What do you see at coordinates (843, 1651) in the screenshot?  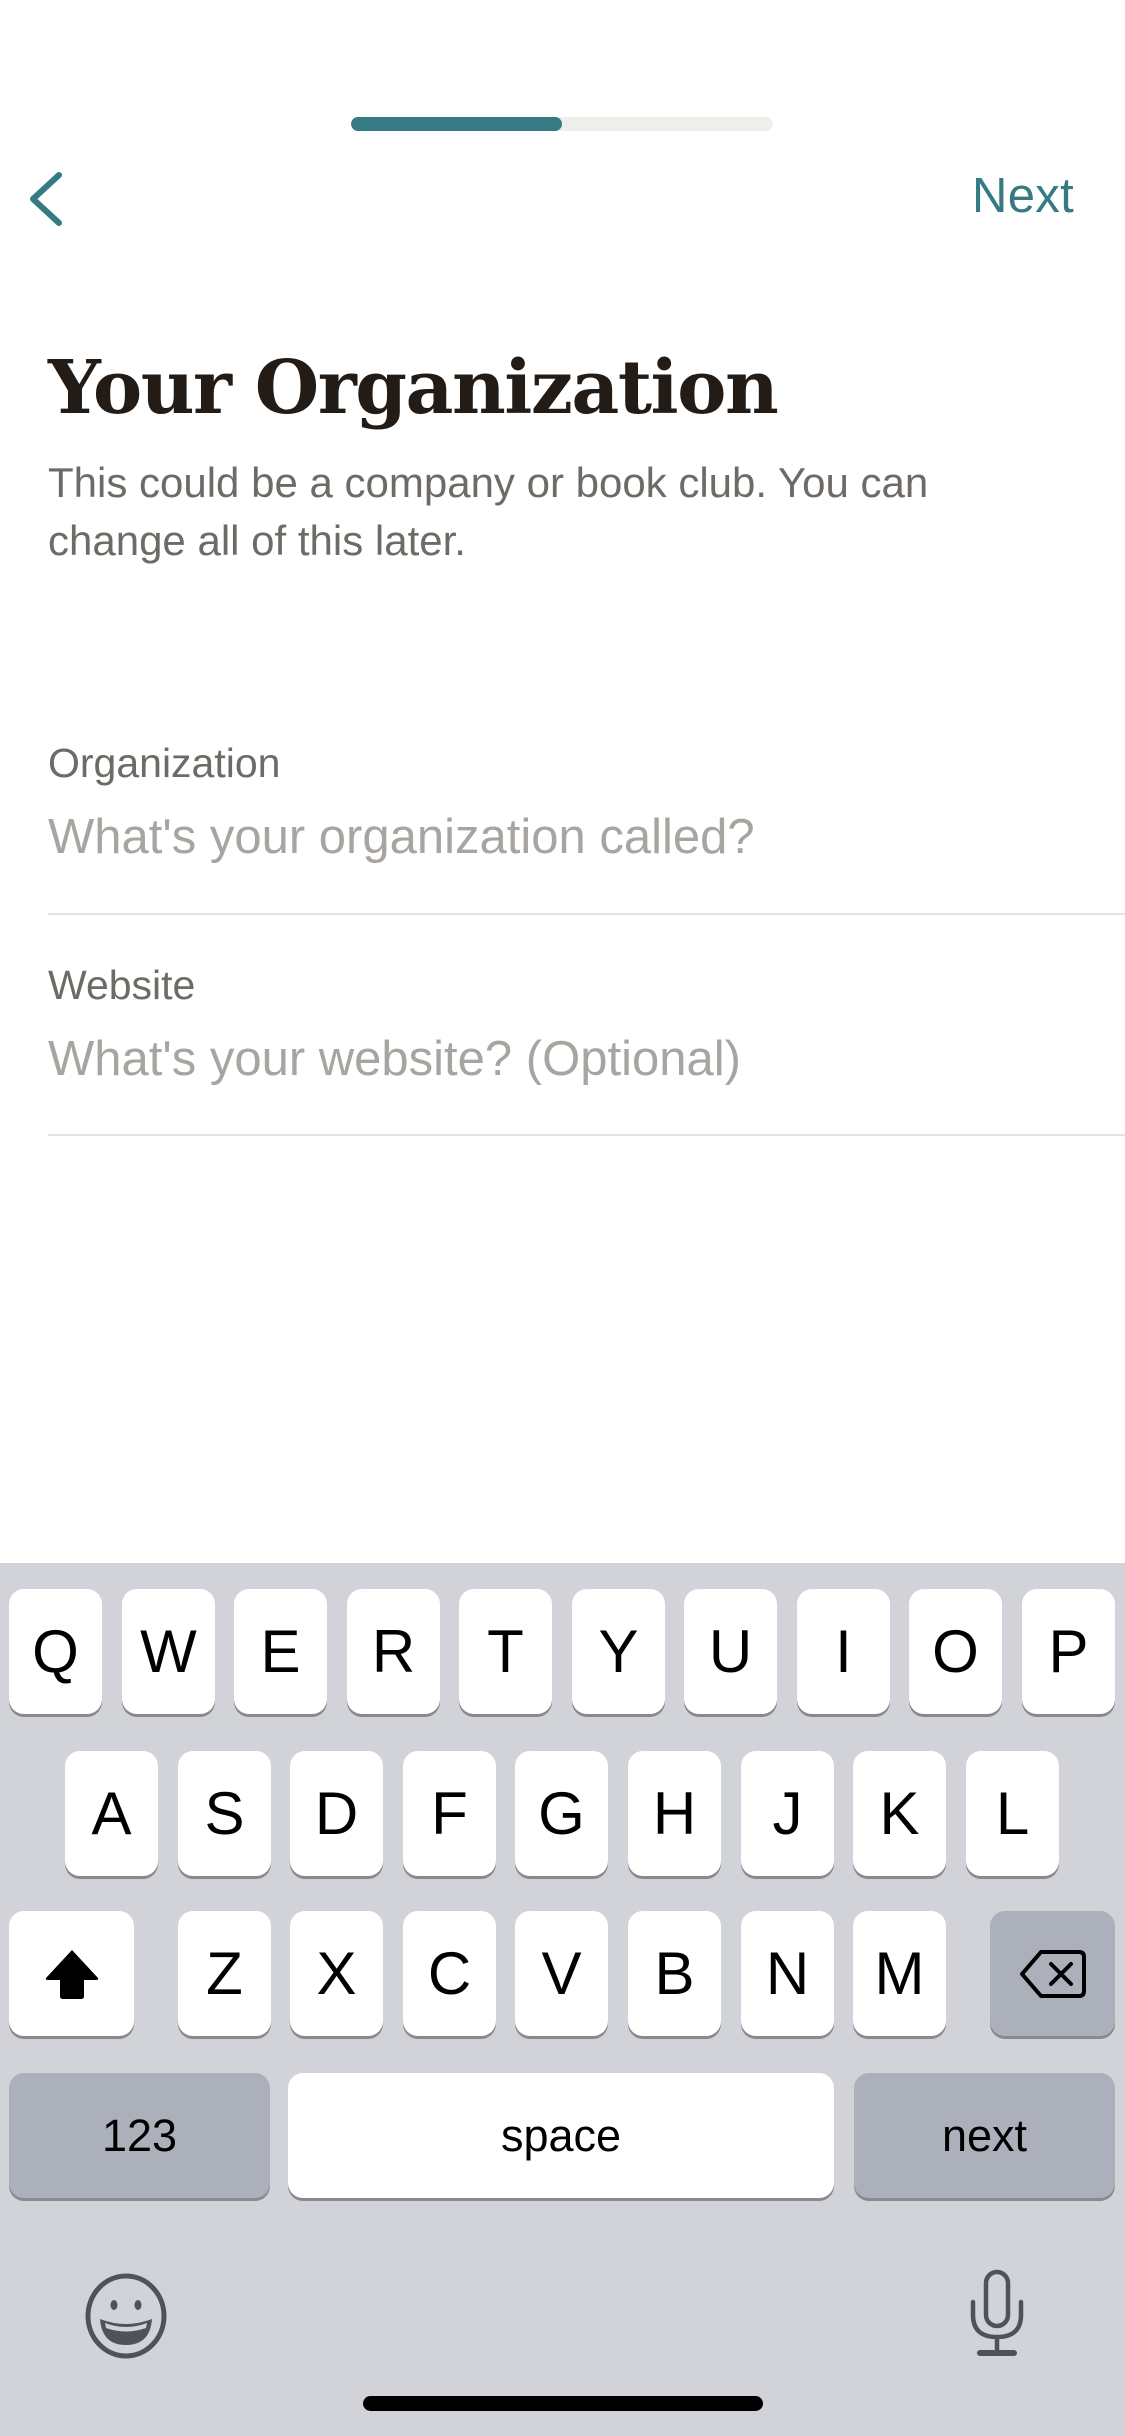 I see `key: I` at bounding box center [843, 1651].